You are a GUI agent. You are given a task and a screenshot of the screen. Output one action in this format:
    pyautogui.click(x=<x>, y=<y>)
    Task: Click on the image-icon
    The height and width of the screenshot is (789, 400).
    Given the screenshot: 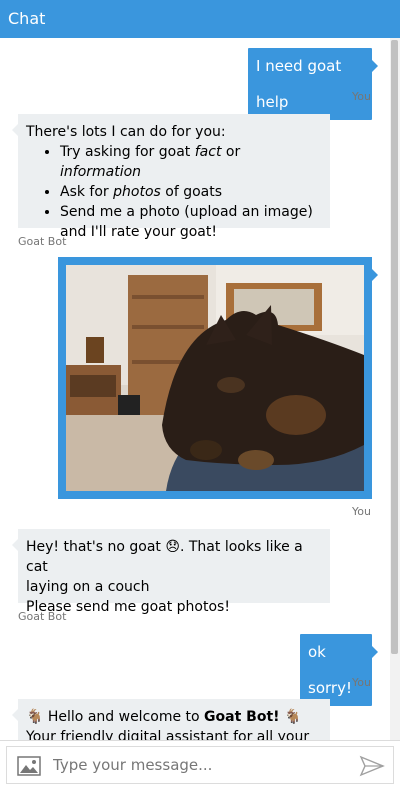 What is the action you would take?
    pyautogui.click(x=29, y=766)
    